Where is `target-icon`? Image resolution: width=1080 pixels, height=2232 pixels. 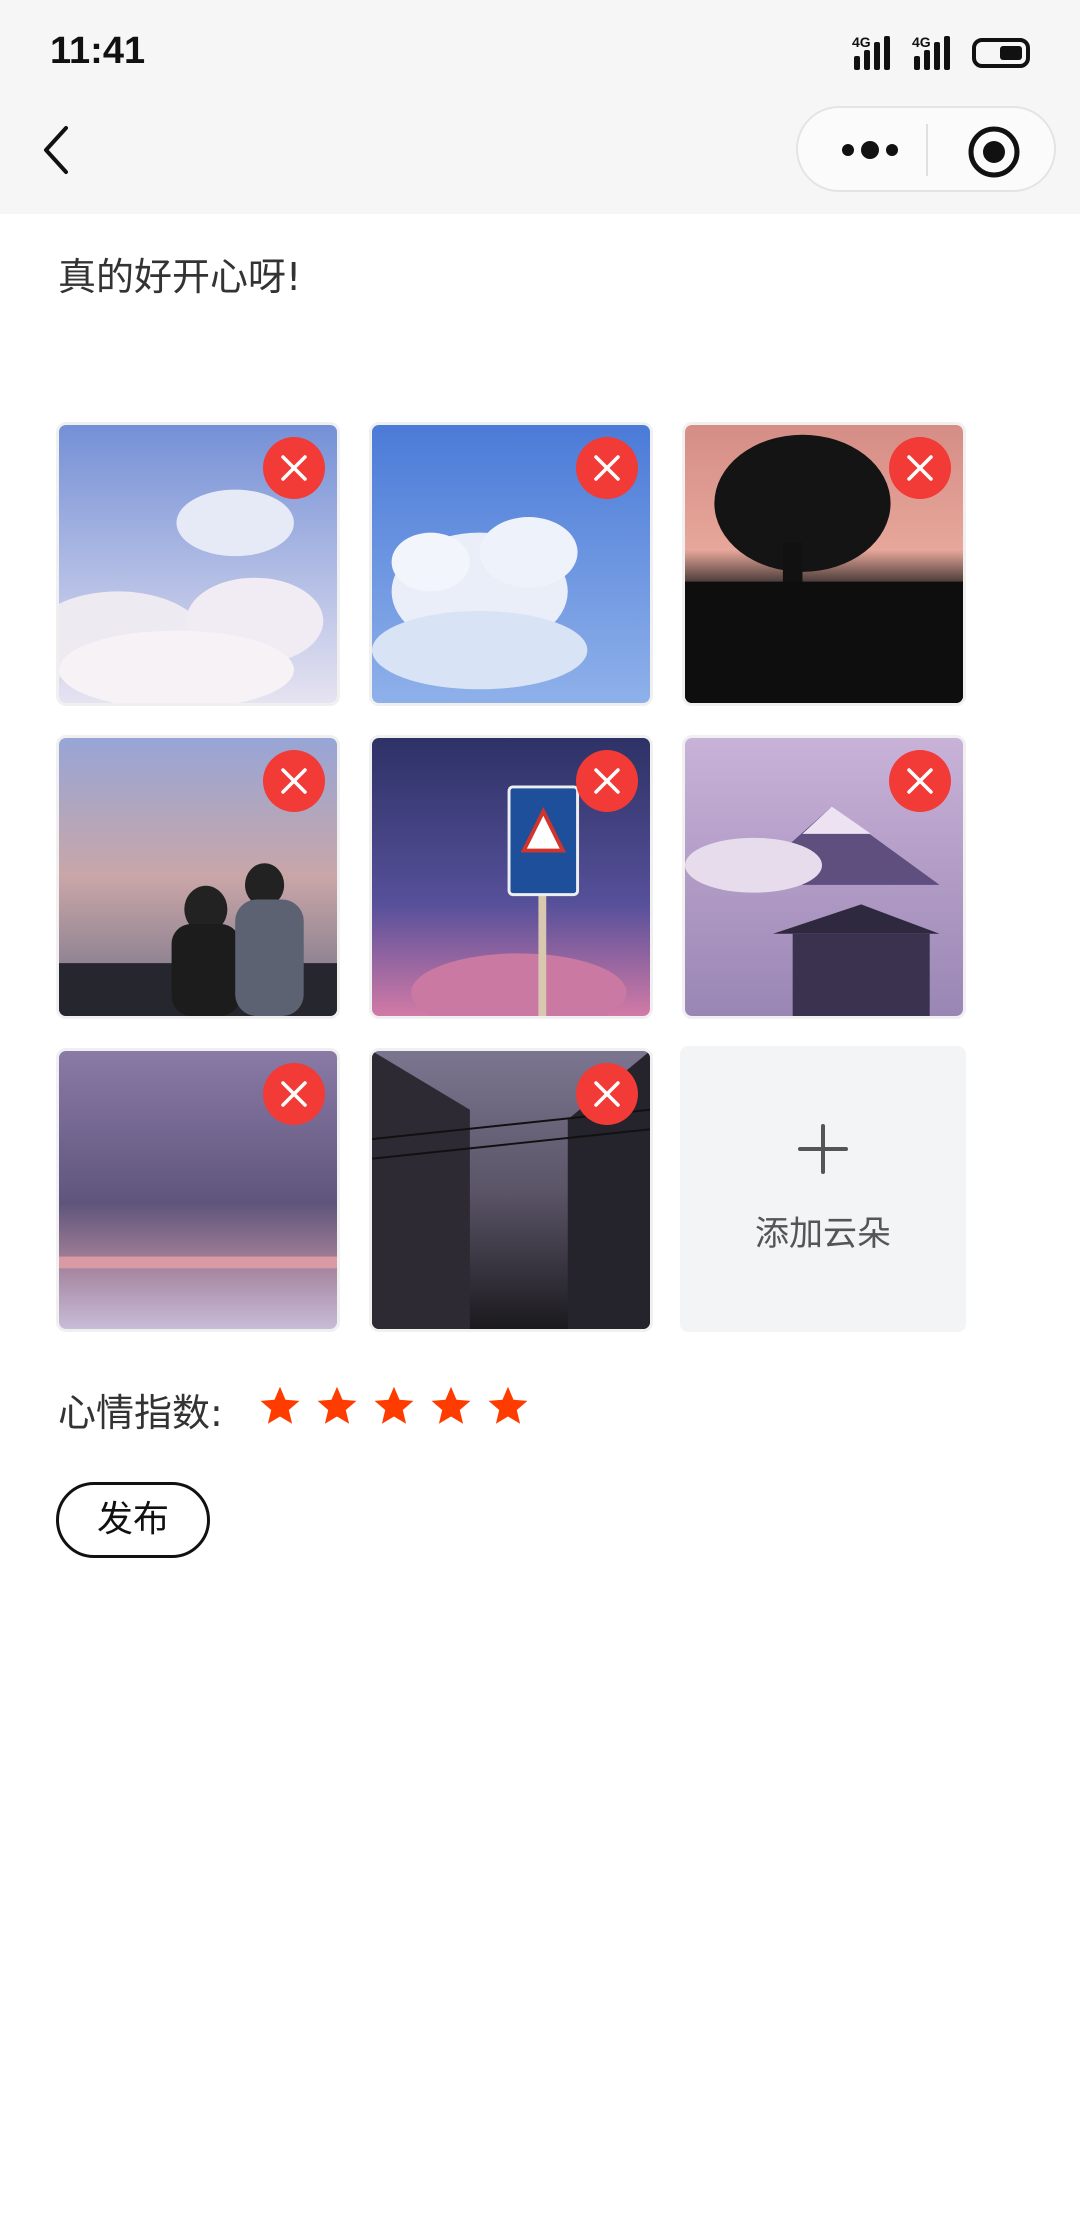
target-icon is located at coordinates (994, 152).